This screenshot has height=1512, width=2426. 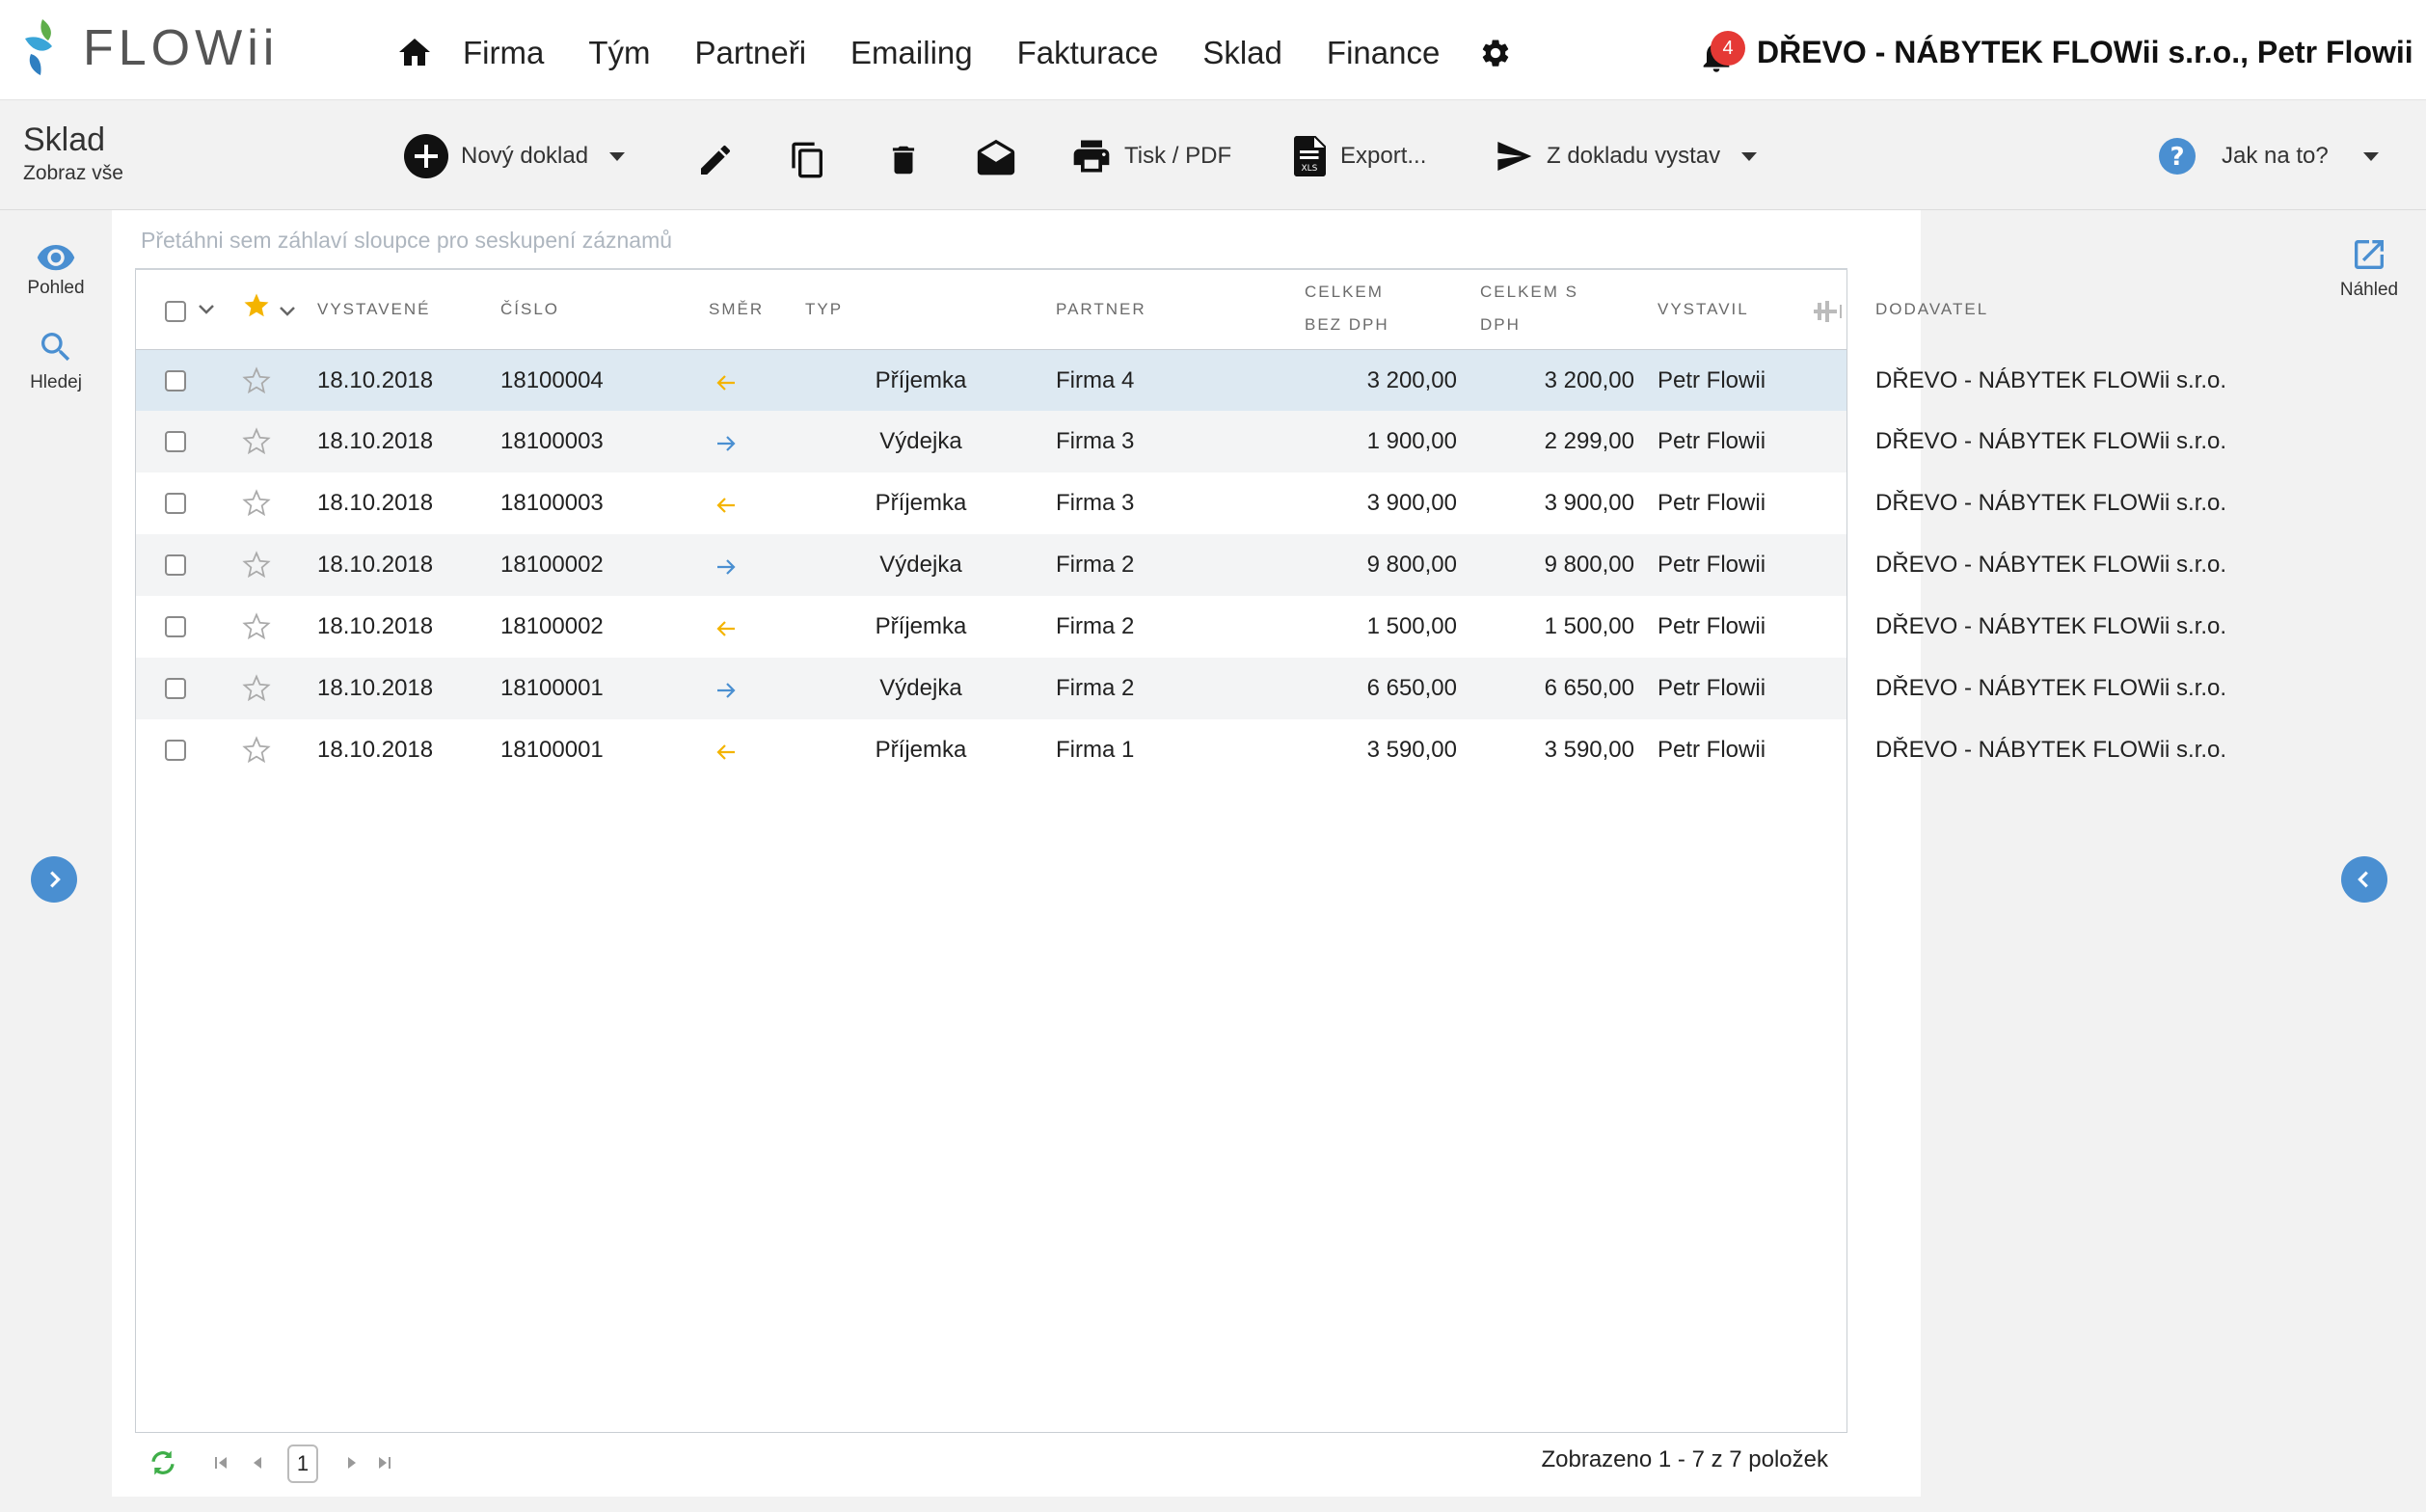 What do you see at coordinates (374, 309) in the screenshot?
I see `column-header-issued: VYSTAVENÉ` at bounding box center [374, 309].